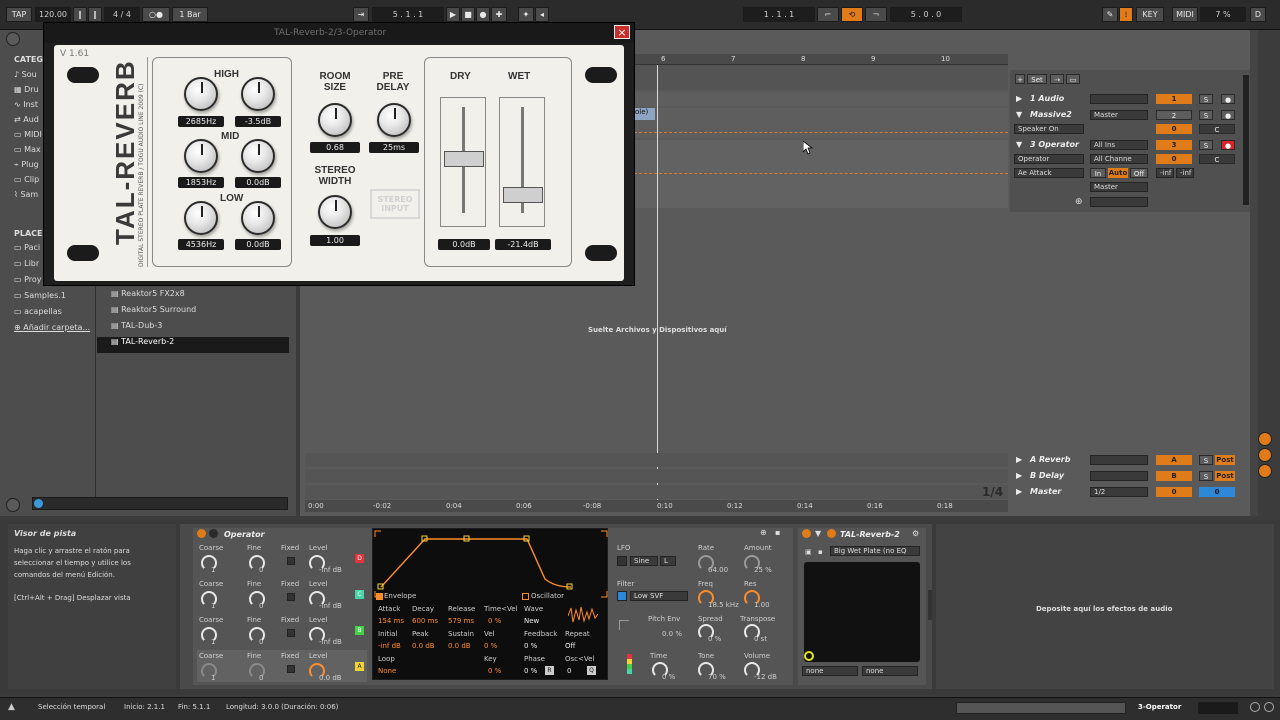  What do you see at coordinates (1098, 173) in the screenshot?
I see `monitor-in: In` at bounding box center [1098, 173].